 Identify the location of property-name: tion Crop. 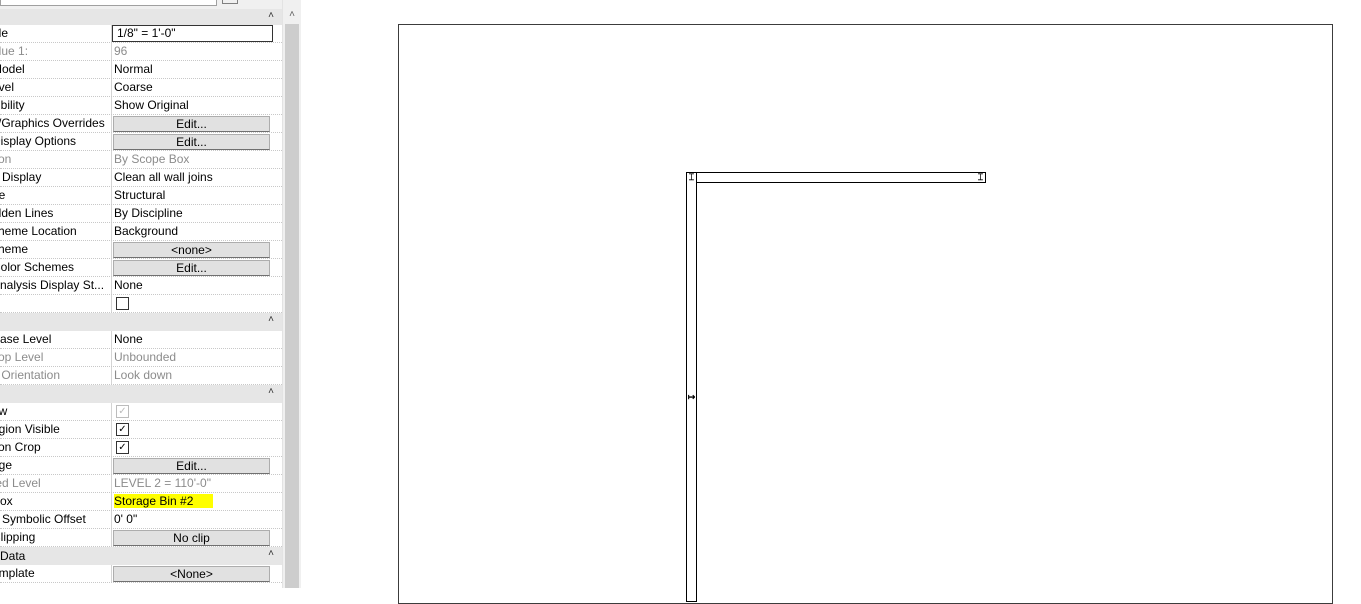
(56, 447).